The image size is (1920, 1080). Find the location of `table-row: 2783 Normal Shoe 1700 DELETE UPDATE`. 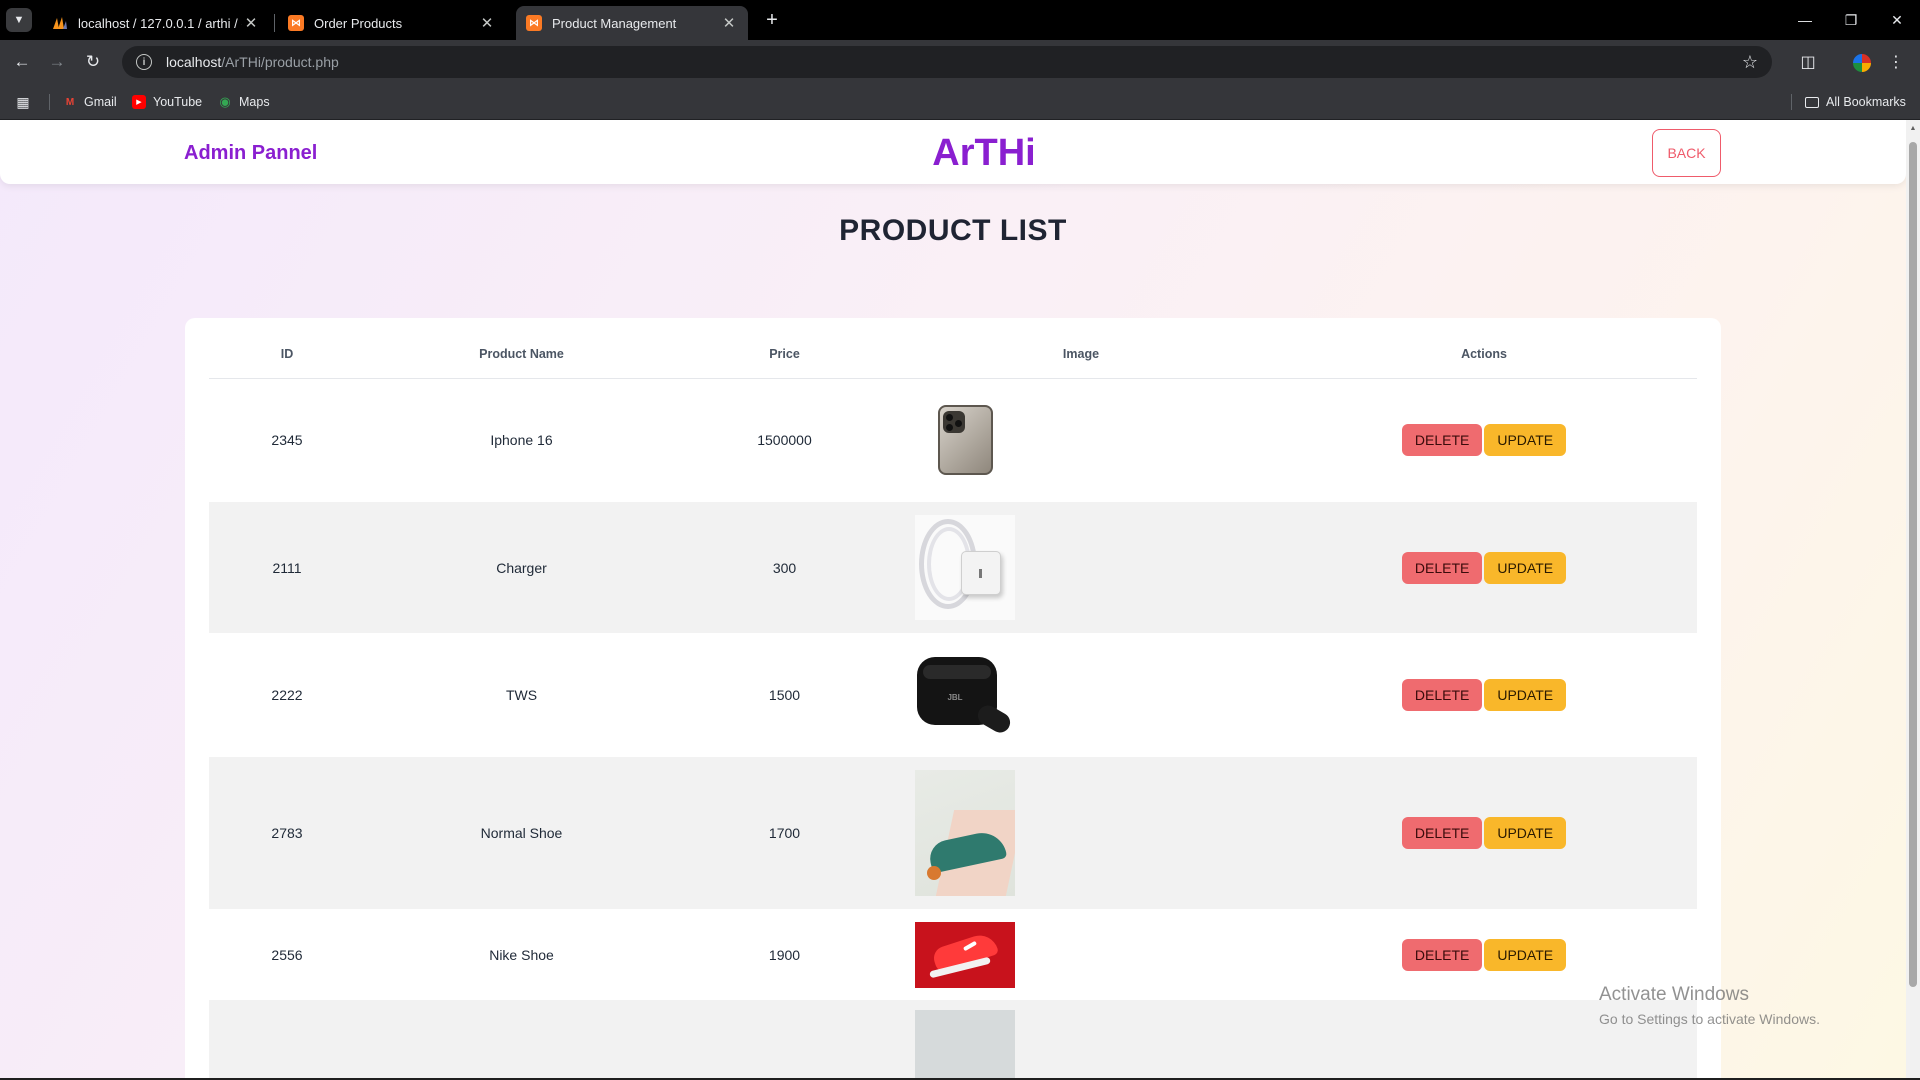

table-row: 2783 Normal Shoe 1700 DELETE UPDATE is located at coordinates (953, 833).